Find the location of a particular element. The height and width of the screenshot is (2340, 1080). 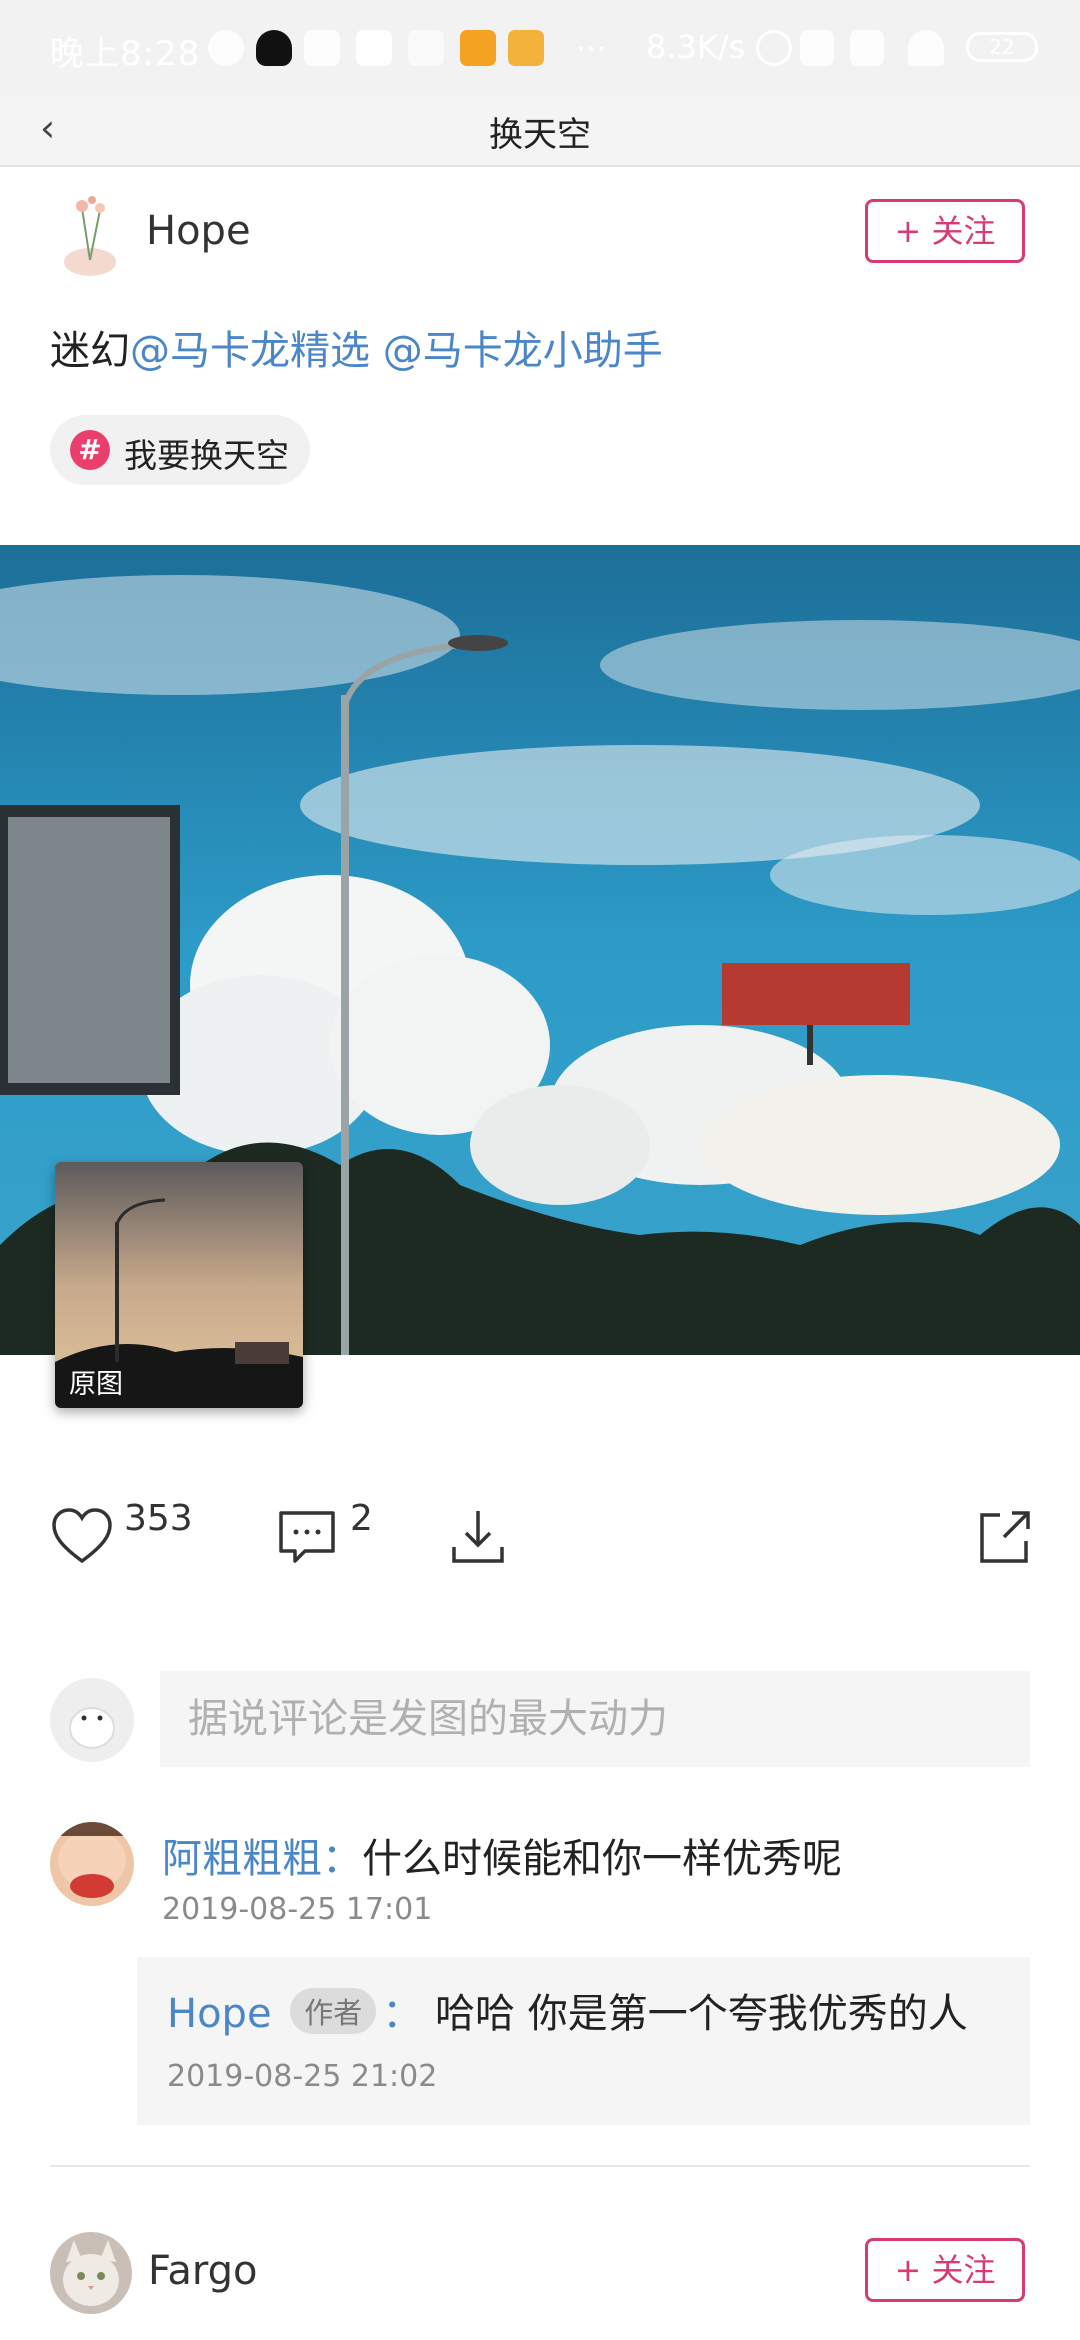

author-badge: 作者 is located at coordinates (333, 2011).